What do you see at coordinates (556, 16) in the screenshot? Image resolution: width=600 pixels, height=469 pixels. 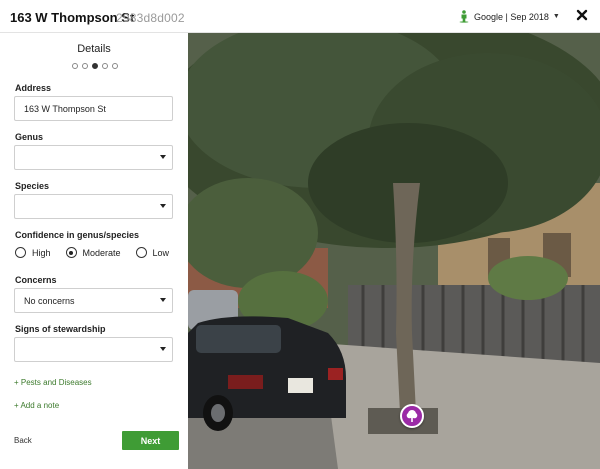 I see `chevron-down-icon: ▼` at bounding box center [556, 16].